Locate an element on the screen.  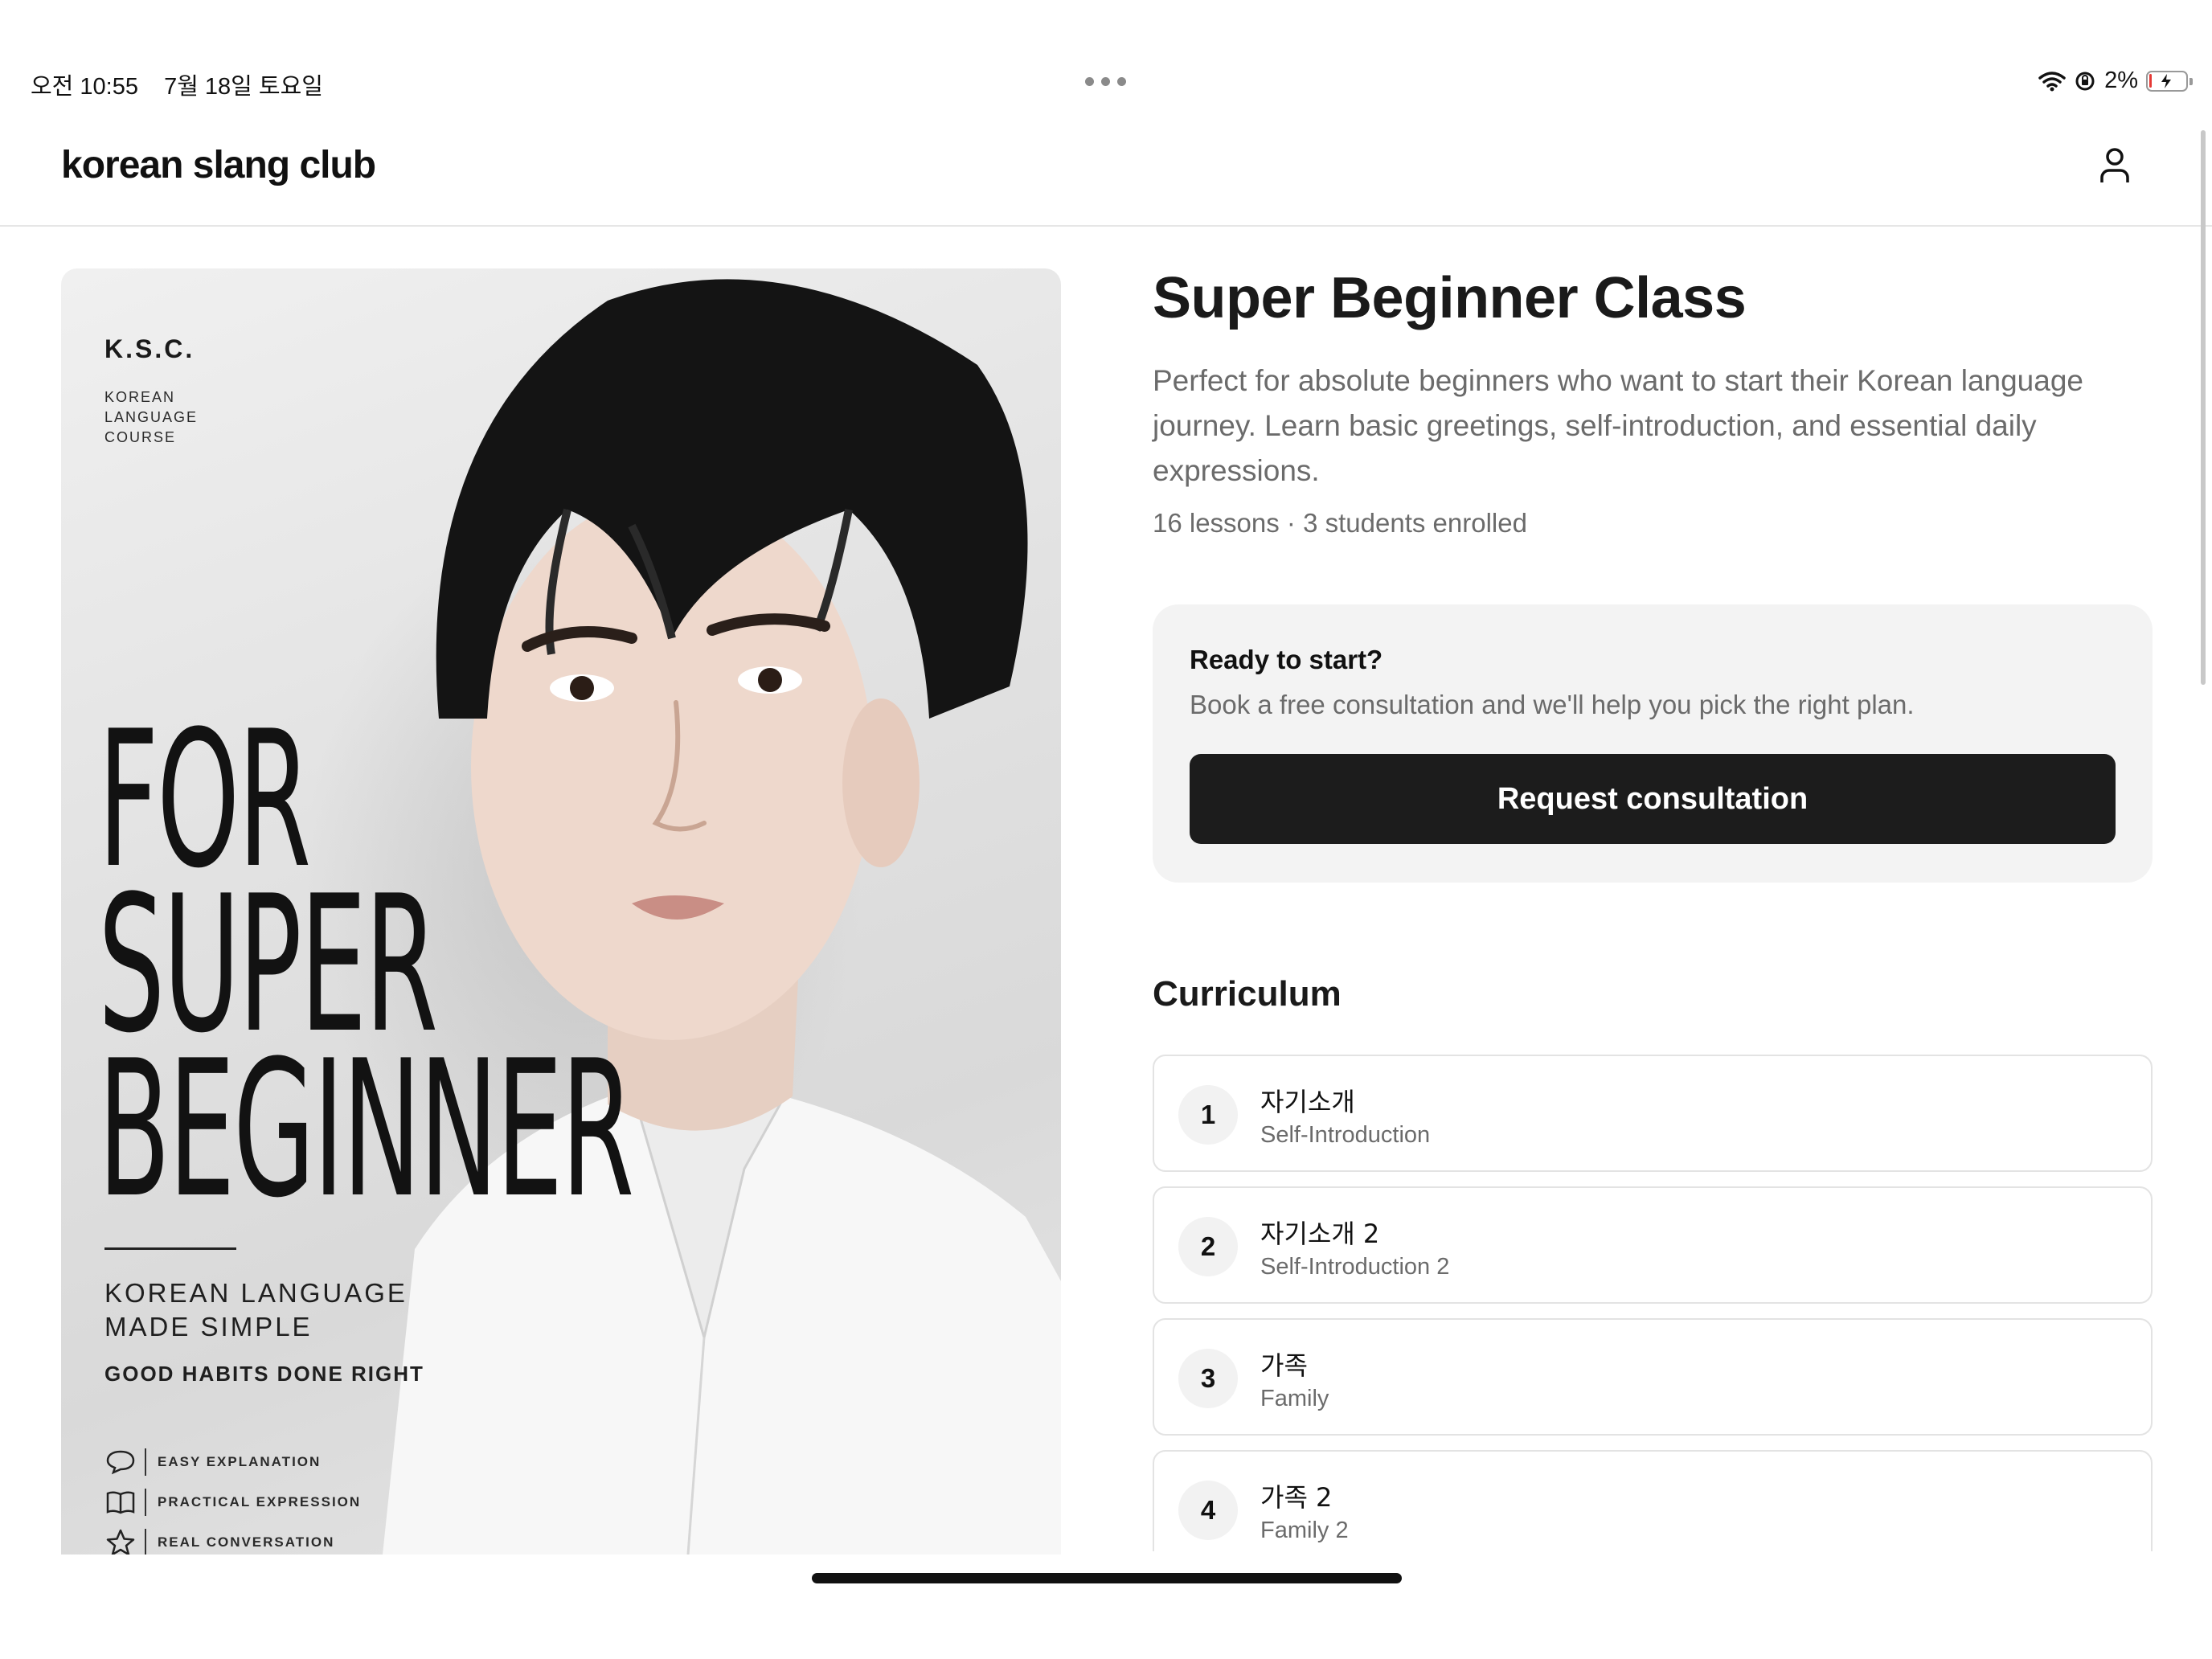
app-header: korean slang club is located at coordinates (1106, 170).